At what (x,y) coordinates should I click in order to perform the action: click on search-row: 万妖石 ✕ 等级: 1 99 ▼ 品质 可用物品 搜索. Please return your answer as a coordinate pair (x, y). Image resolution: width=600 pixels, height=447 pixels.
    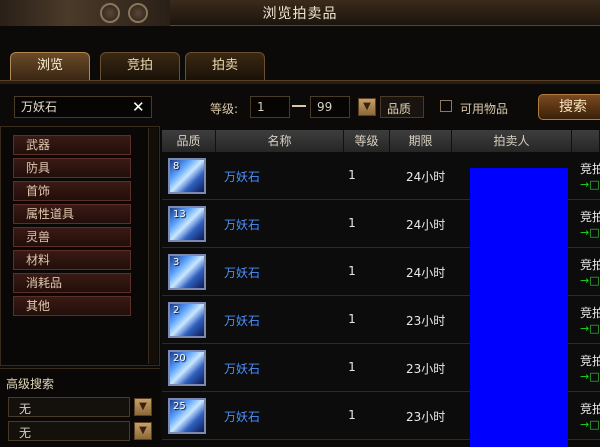
    Looking at the image, I should click on (300, 107).